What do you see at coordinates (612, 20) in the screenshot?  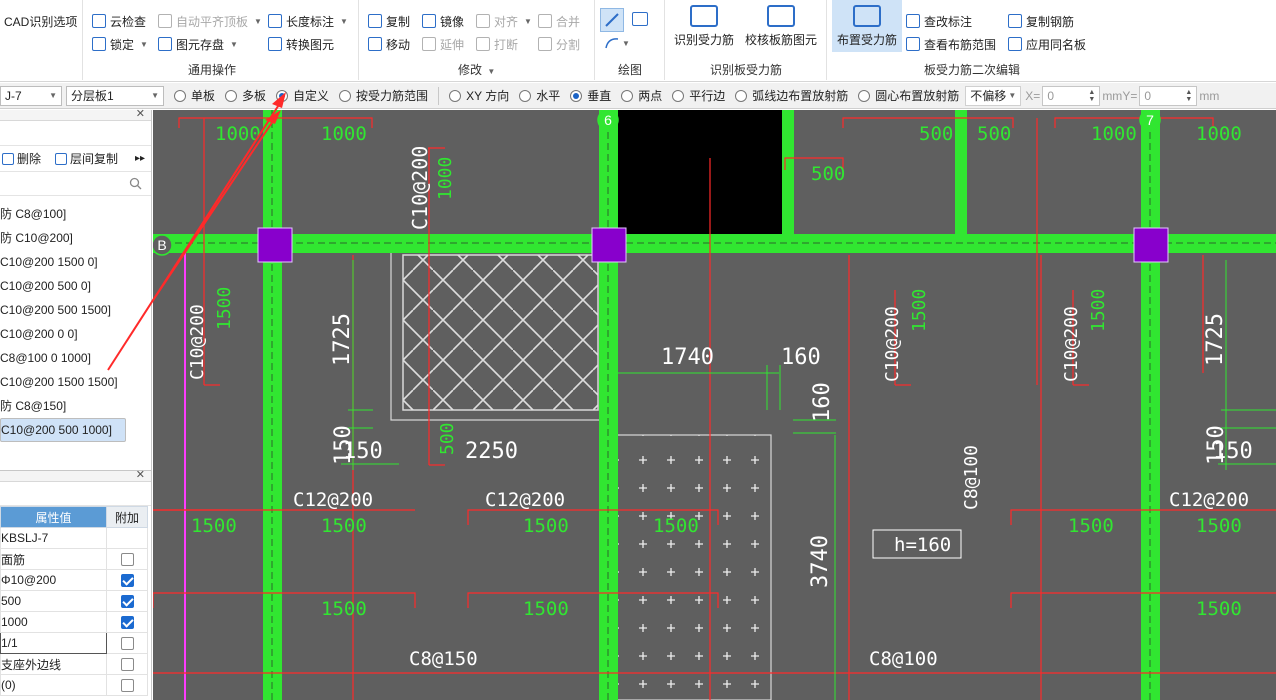 I see `draw-line-button` at bounding box center [612, 20].